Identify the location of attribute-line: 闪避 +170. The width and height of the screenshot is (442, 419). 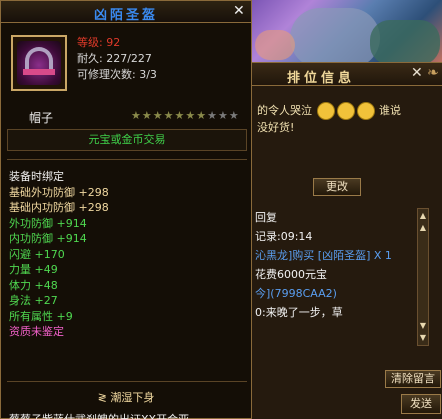
(37, 254).